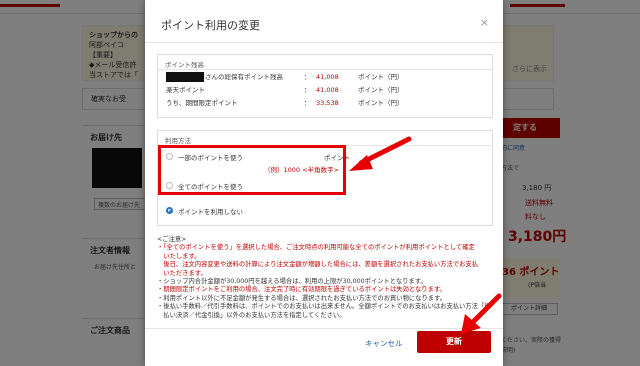  I want to click on note-line: 払い決済／代金引換」以外のお支払い方法を指定してください。, so click(251, 315).